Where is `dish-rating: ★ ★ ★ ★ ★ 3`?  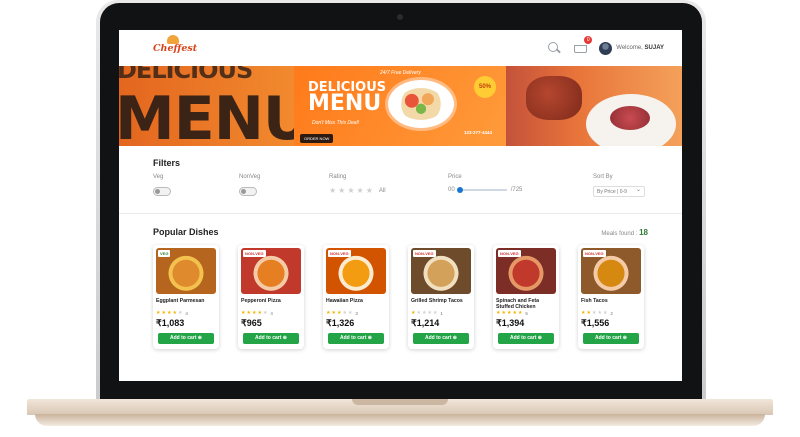 dish-rating: ★ ★ ★ ★ ★ 3 is located at coordinates (356, 313).